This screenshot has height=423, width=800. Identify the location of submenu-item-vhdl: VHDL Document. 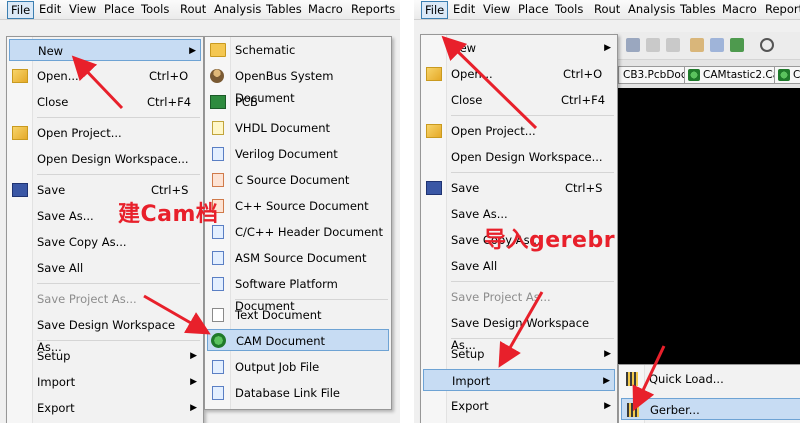
(298, 128).